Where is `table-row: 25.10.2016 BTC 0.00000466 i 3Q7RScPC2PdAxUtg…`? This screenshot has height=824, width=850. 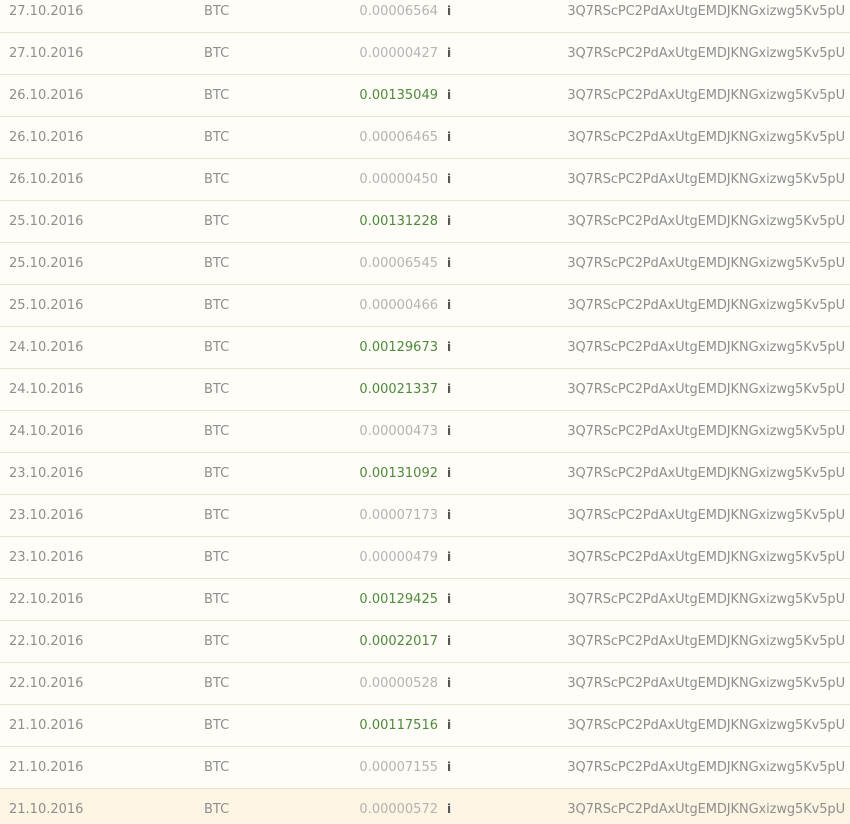
table-row: 25.10.2016 BTC 0.00000466 i 3Q7RScPC2PdAxUtg… is located at coordinates (425, 306).